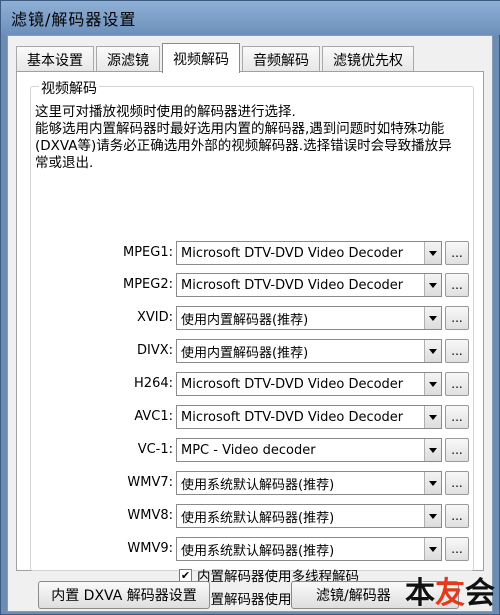 This screenshot has width=500, height=615. Describe the element at coordinates (74, 19) in the screenshot. I see `window-title: 滤镜/解码器设置` at that location.